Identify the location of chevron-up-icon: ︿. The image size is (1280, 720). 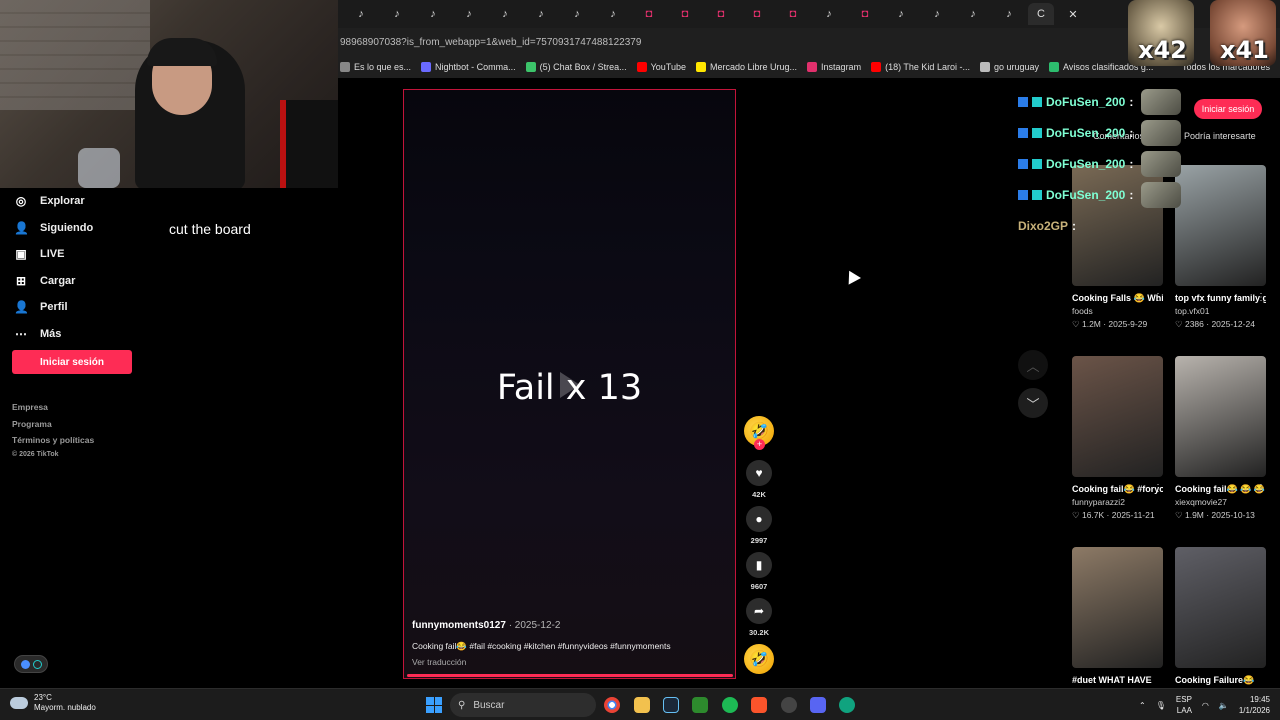
(1033, 365).